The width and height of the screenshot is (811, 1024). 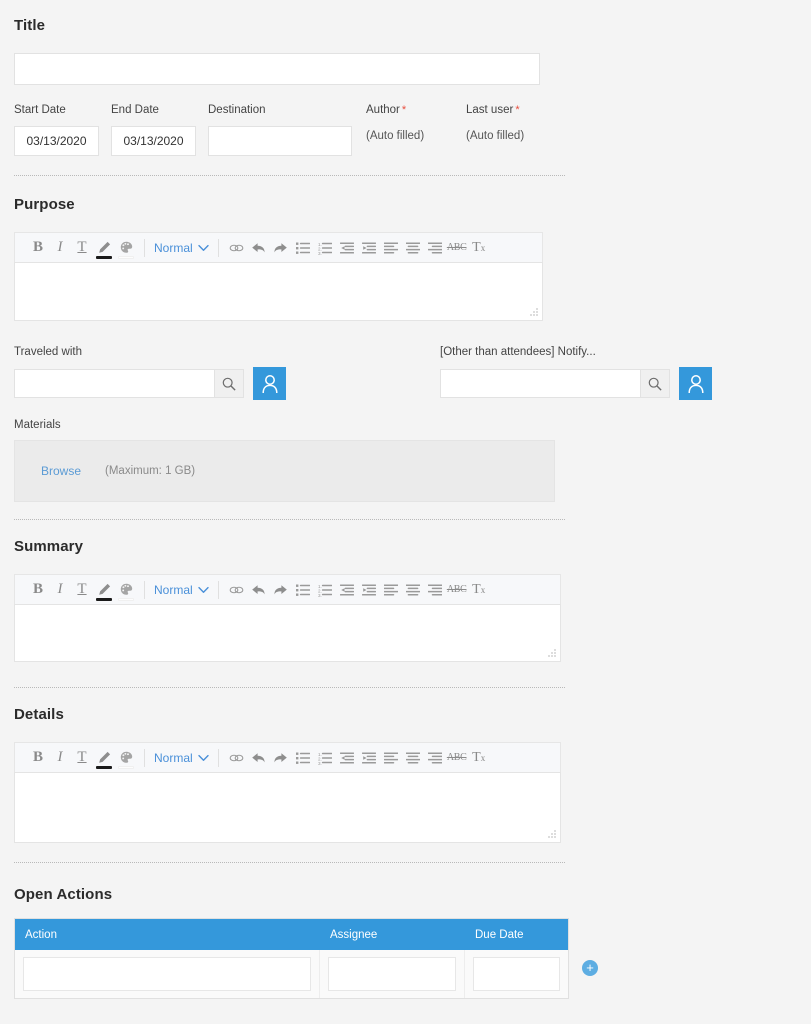 What do you see at coordinates (278, 291) in the screenshot?
I see `purpose-editor-area` at bounding box center [278, 291].